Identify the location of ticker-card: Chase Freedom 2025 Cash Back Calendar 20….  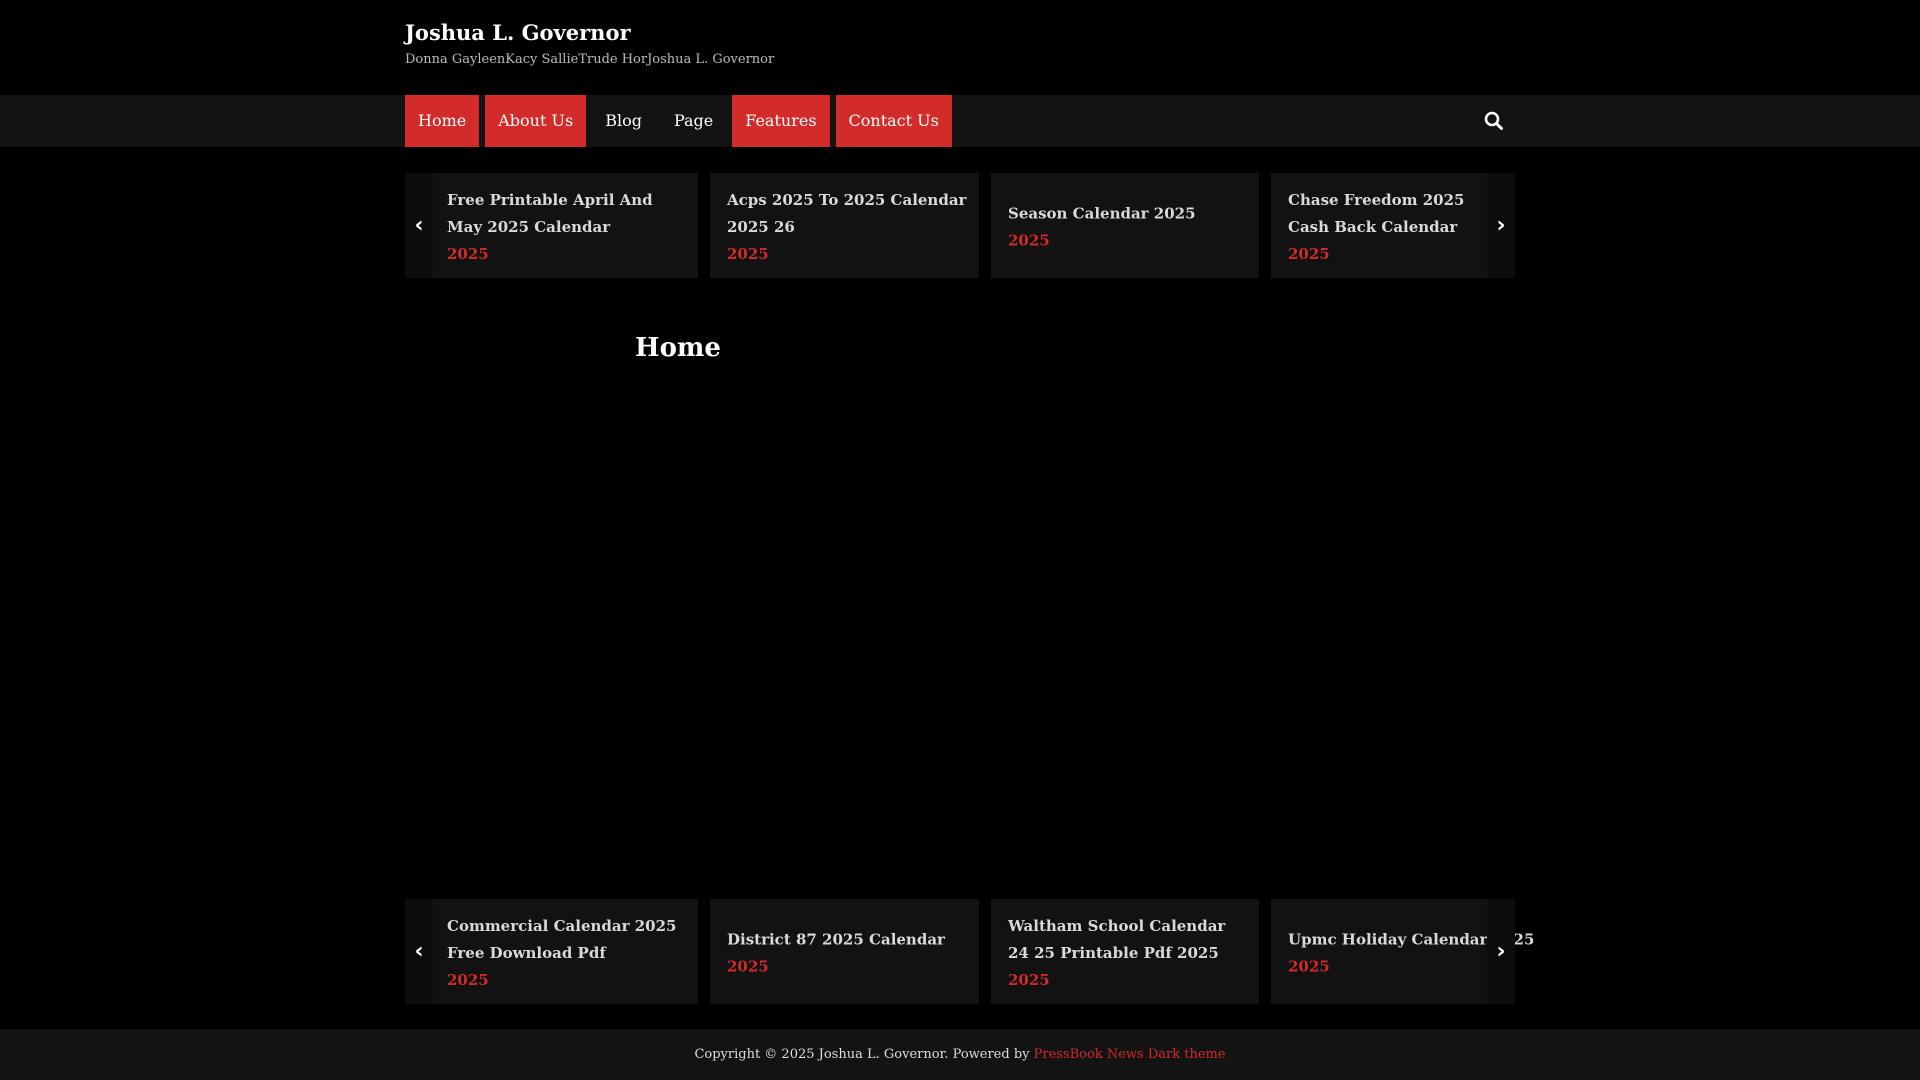
(1393, 225).